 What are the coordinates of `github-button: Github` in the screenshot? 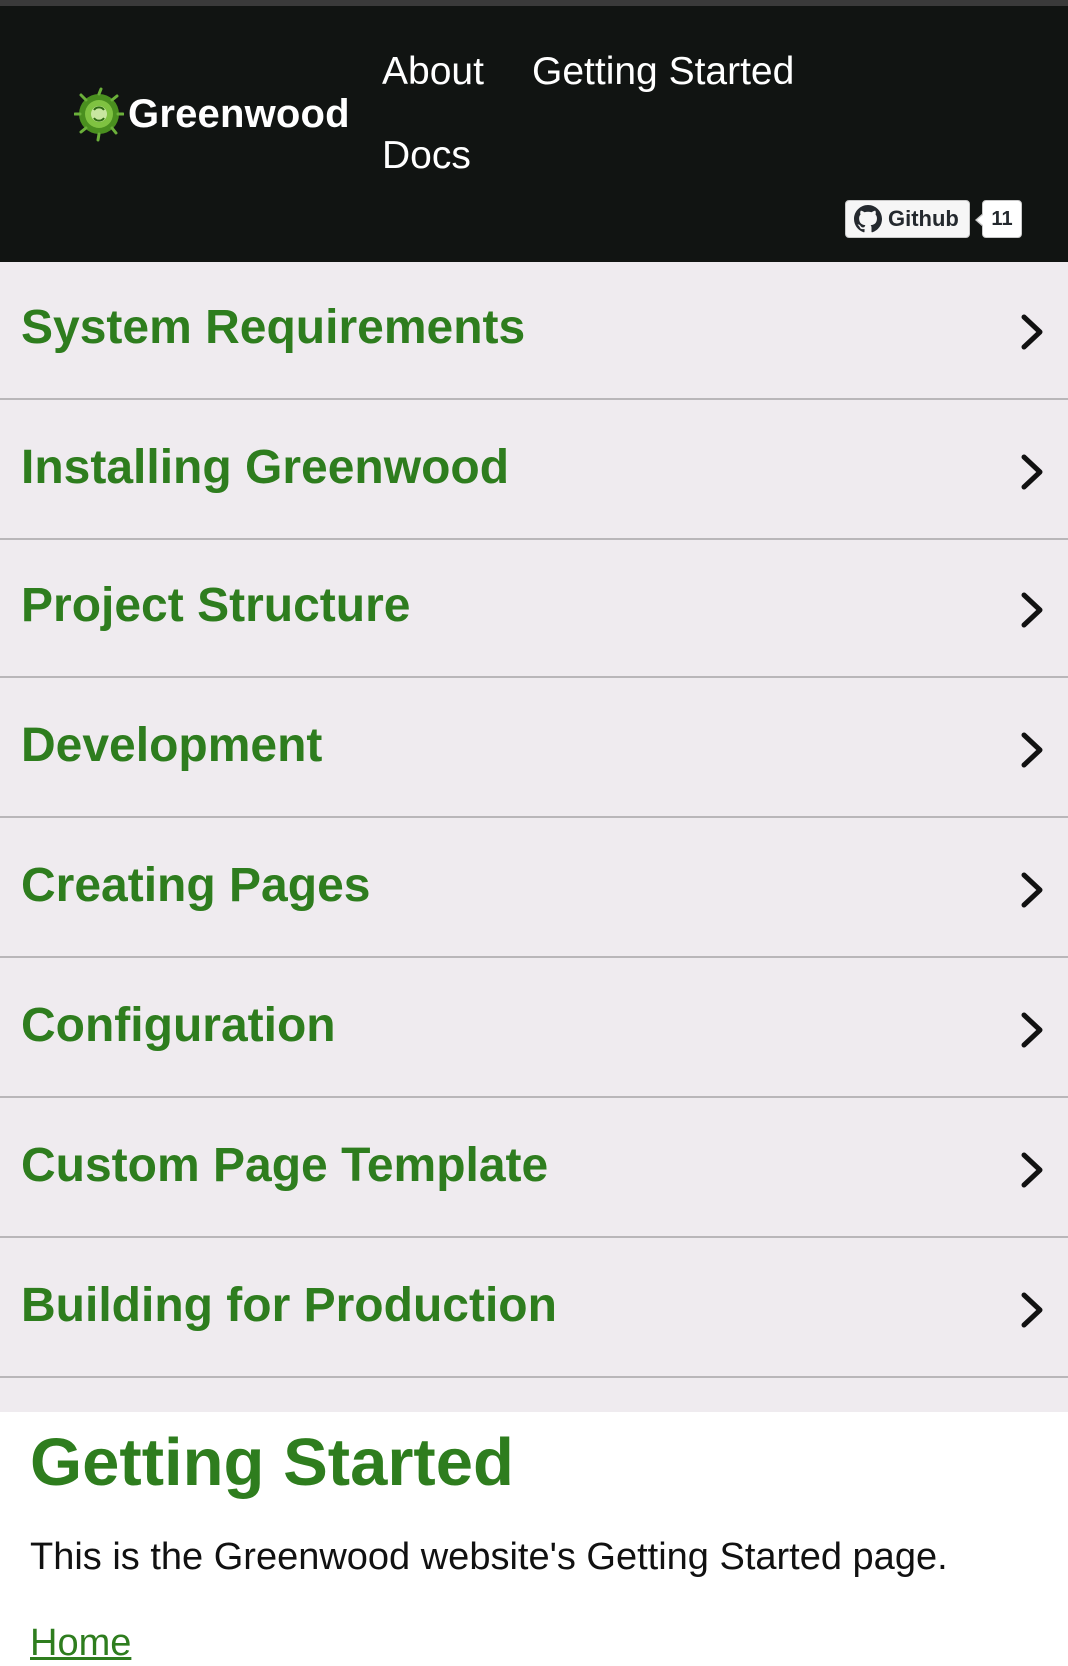 It's located at (907, 219).